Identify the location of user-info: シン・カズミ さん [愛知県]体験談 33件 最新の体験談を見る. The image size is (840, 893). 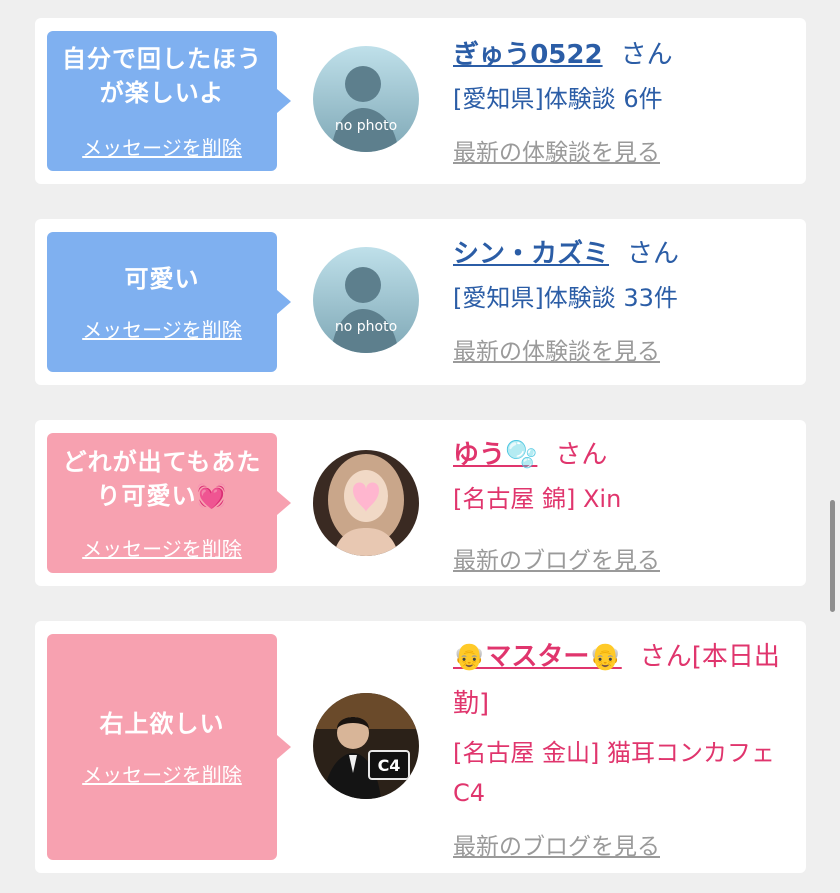
(623, 299).